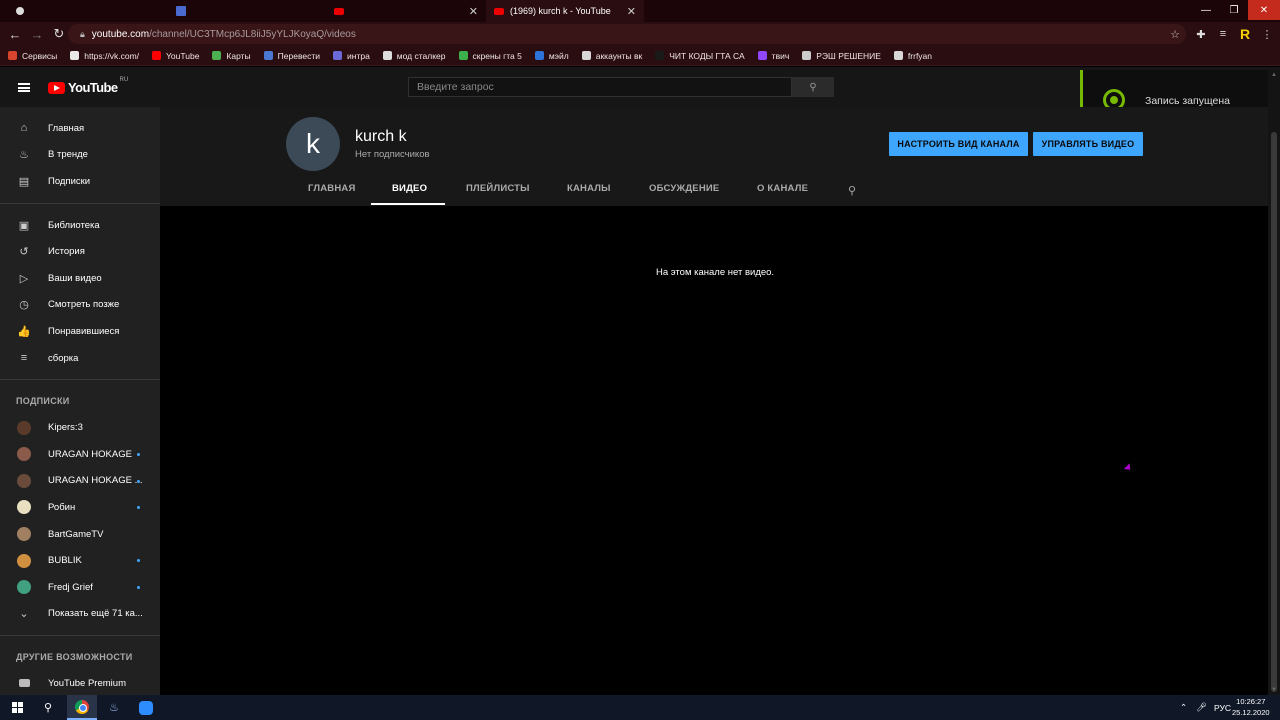 The image size is (1280, 720). I want to click on zoom-taskbar-icon, so click(146, 707).